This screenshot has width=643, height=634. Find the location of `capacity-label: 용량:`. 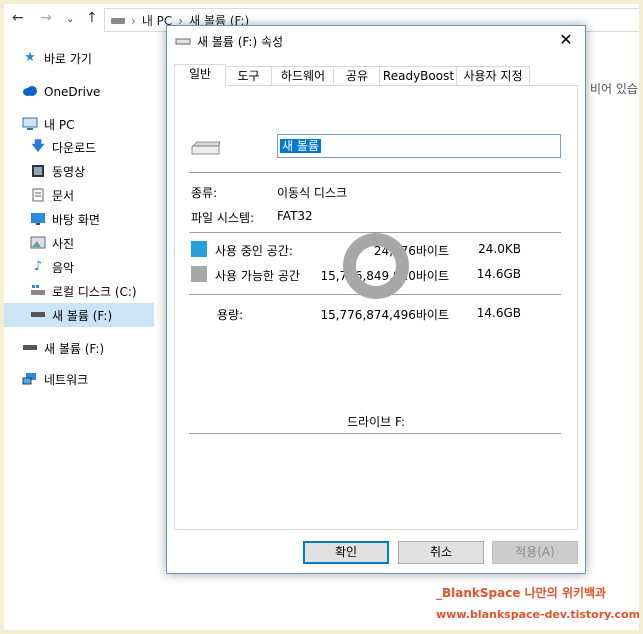

capacity-label: 용량: is located at coordinates (230, 315).